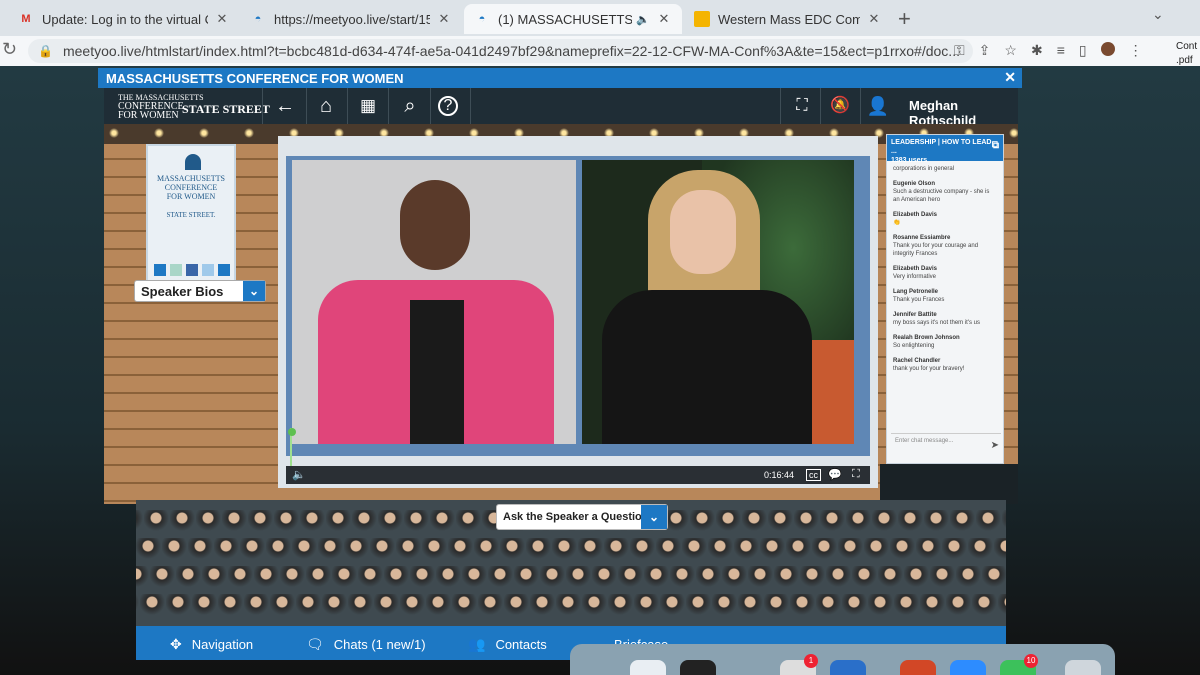  I want to click on state-street-logo: STATE STREET, so click(226, 109).